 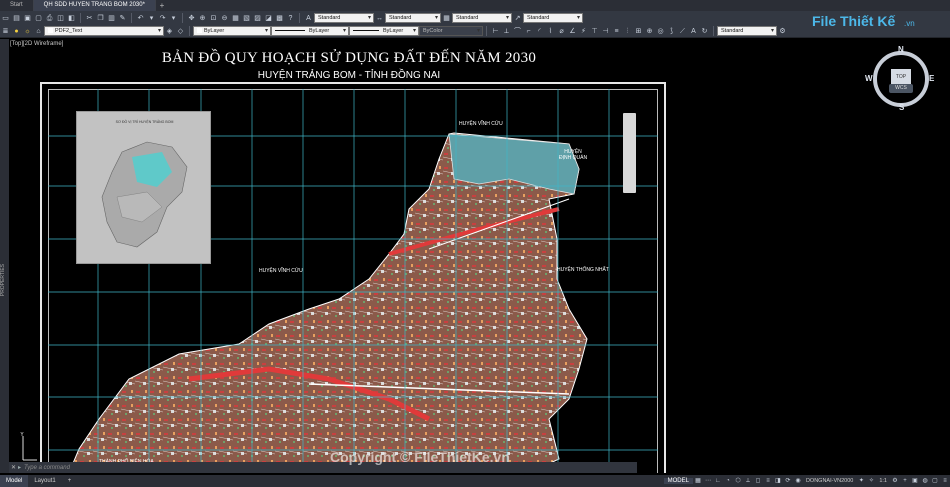 I want to click on dim-style-select: Standard, so click(x=413, y=18).